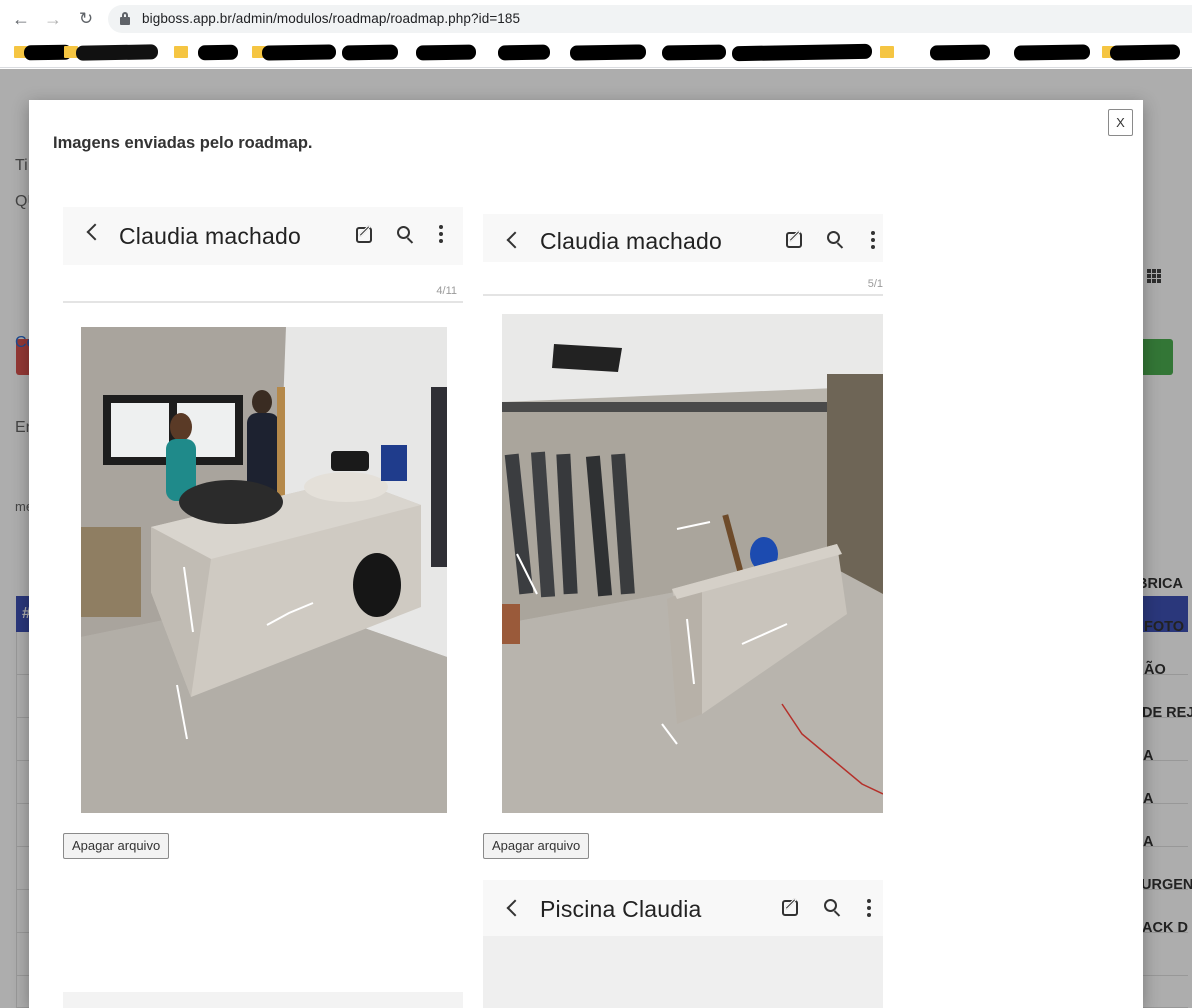 Image resolution: width=1192 pixels, height=1008 pixels. Describe the element at coordinates (86, 19) in the screenshot. I see `reload-icon: ↻` at that location.